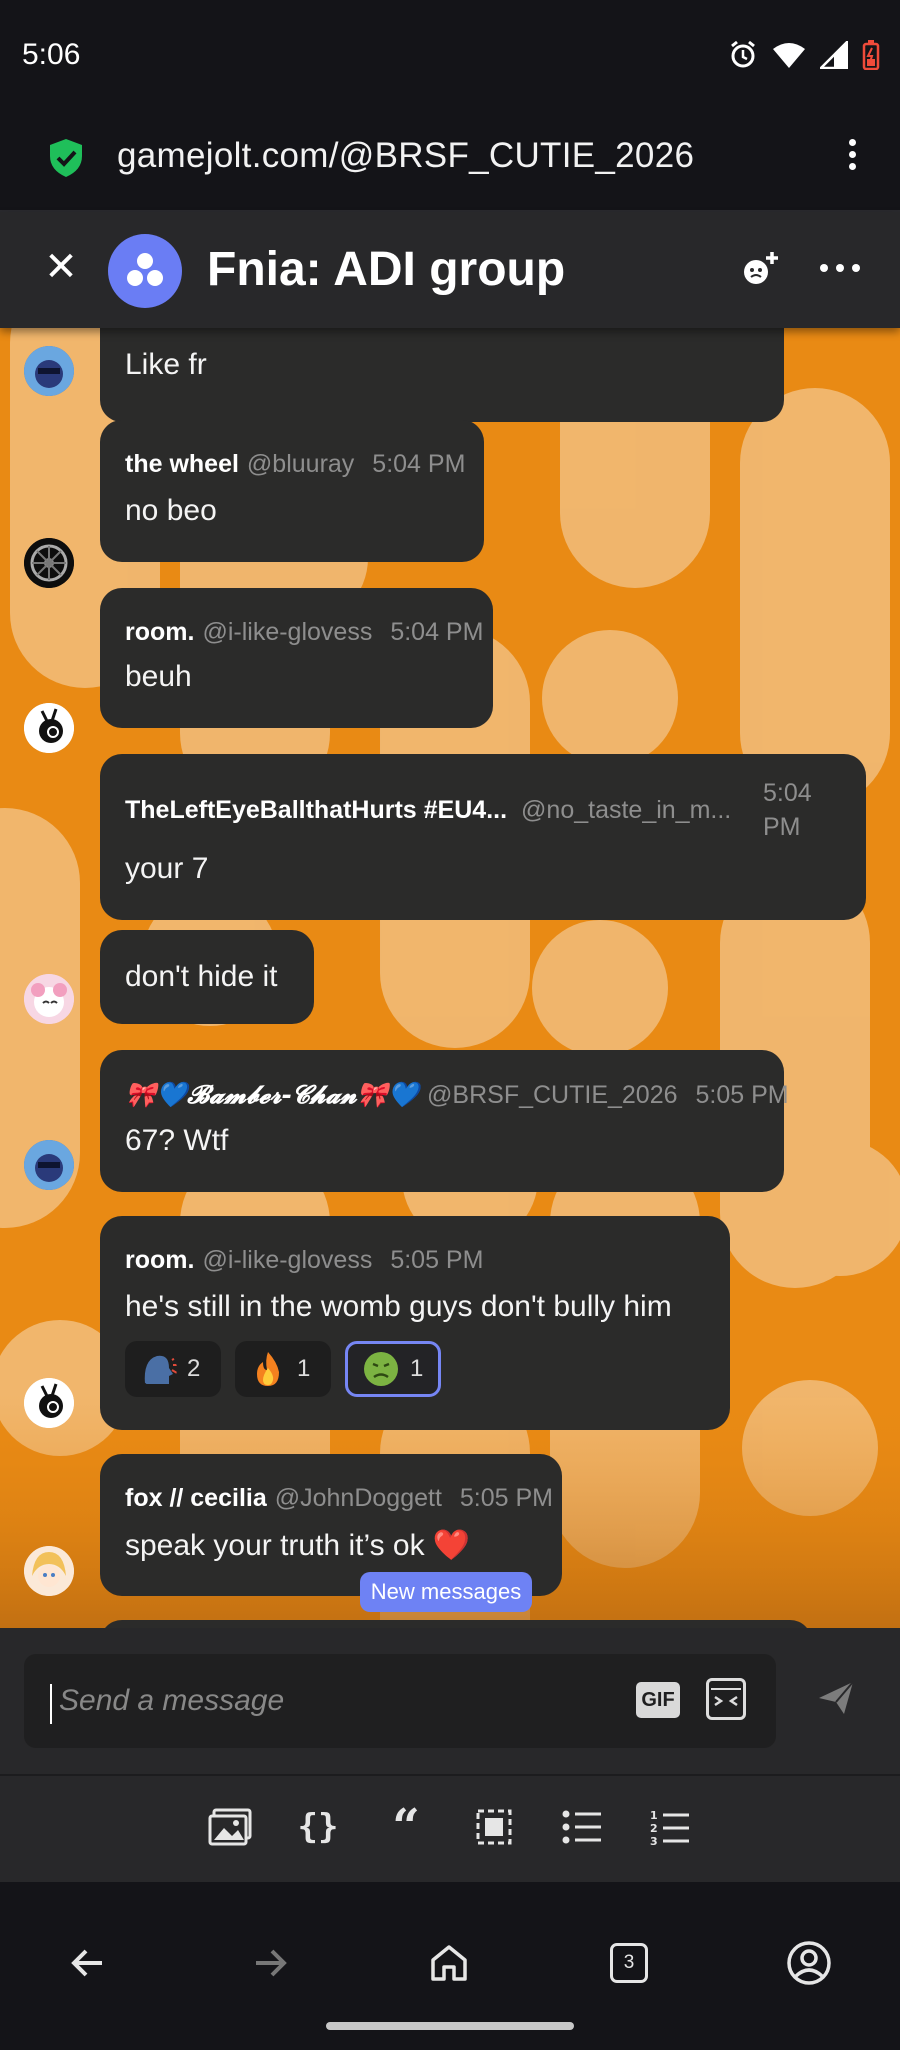  I want to click on text-caret, so click(51, 1704).